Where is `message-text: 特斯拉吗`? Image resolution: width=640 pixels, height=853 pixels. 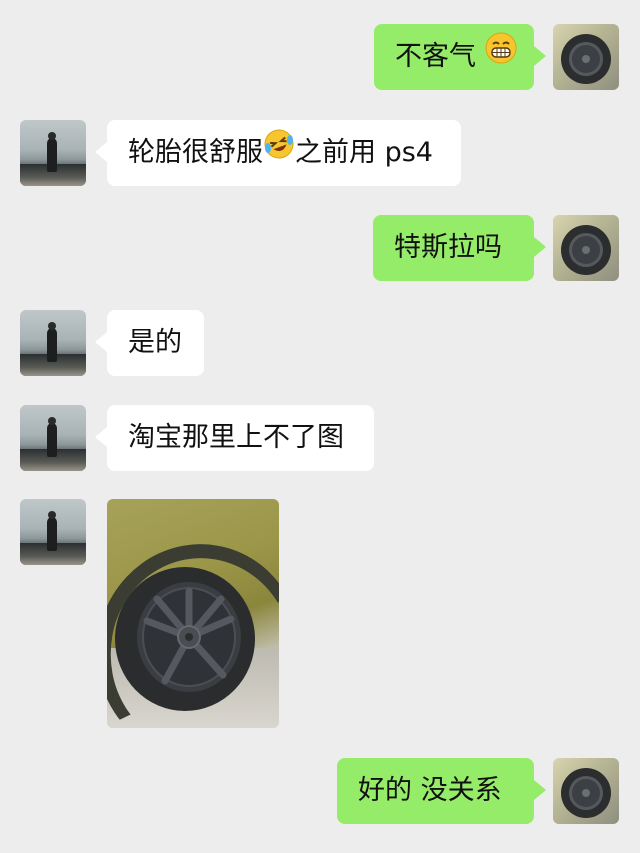 message-text: 特斯拉吗 is located at coordinates (448, 247).